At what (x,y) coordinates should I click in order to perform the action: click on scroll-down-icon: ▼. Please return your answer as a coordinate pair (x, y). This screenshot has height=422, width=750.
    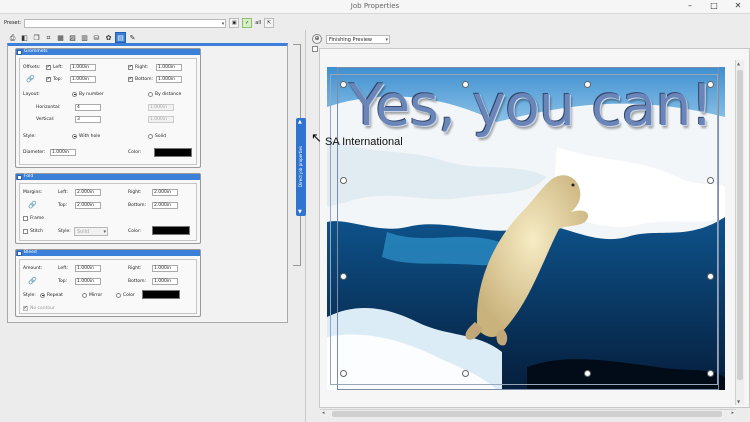
    Looking at the image, I should click on (738, 401).